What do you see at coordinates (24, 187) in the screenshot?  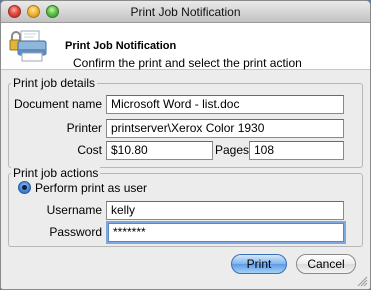 I see `perform-print-as-user-radio` at bounding box center [24, 187].